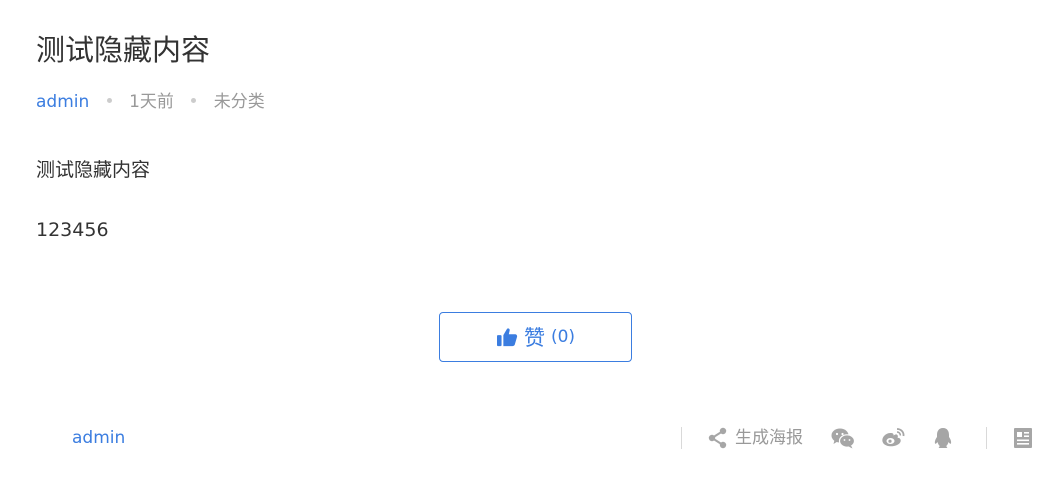 Image resolution: width=1062 pixels, height=481 pixels. I want to click on post-meta: admin 1天前 未分类, so click(150, 102).